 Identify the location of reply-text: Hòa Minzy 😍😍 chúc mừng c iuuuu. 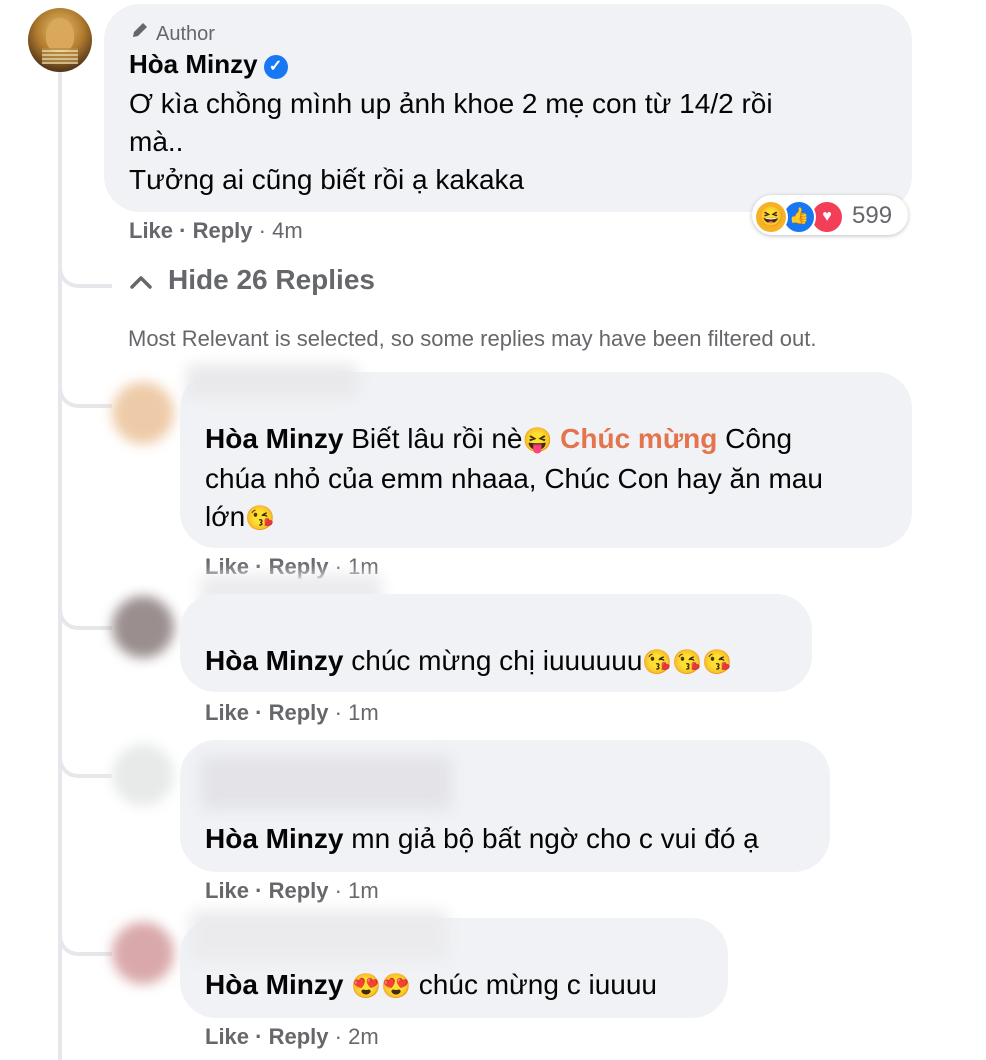
(465, 986).